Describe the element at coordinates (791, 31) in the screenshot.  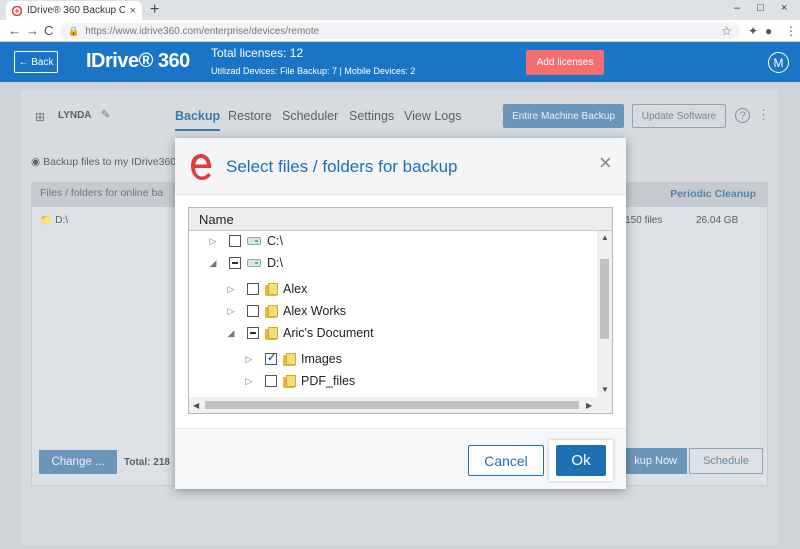
I see `browser-menu-icon: ⋮` at that location.